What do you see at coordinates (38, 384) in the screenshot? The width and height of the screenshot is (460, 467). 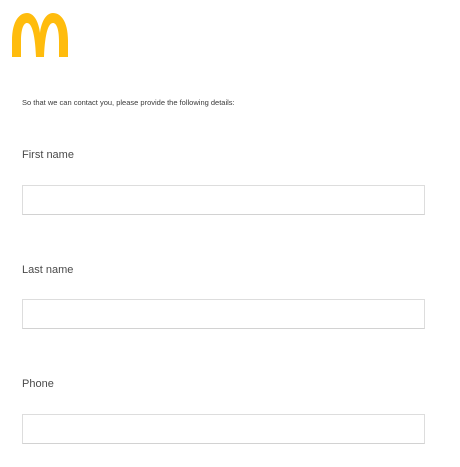 I see `phone-label: Phone` at bounding box center [38, 384].